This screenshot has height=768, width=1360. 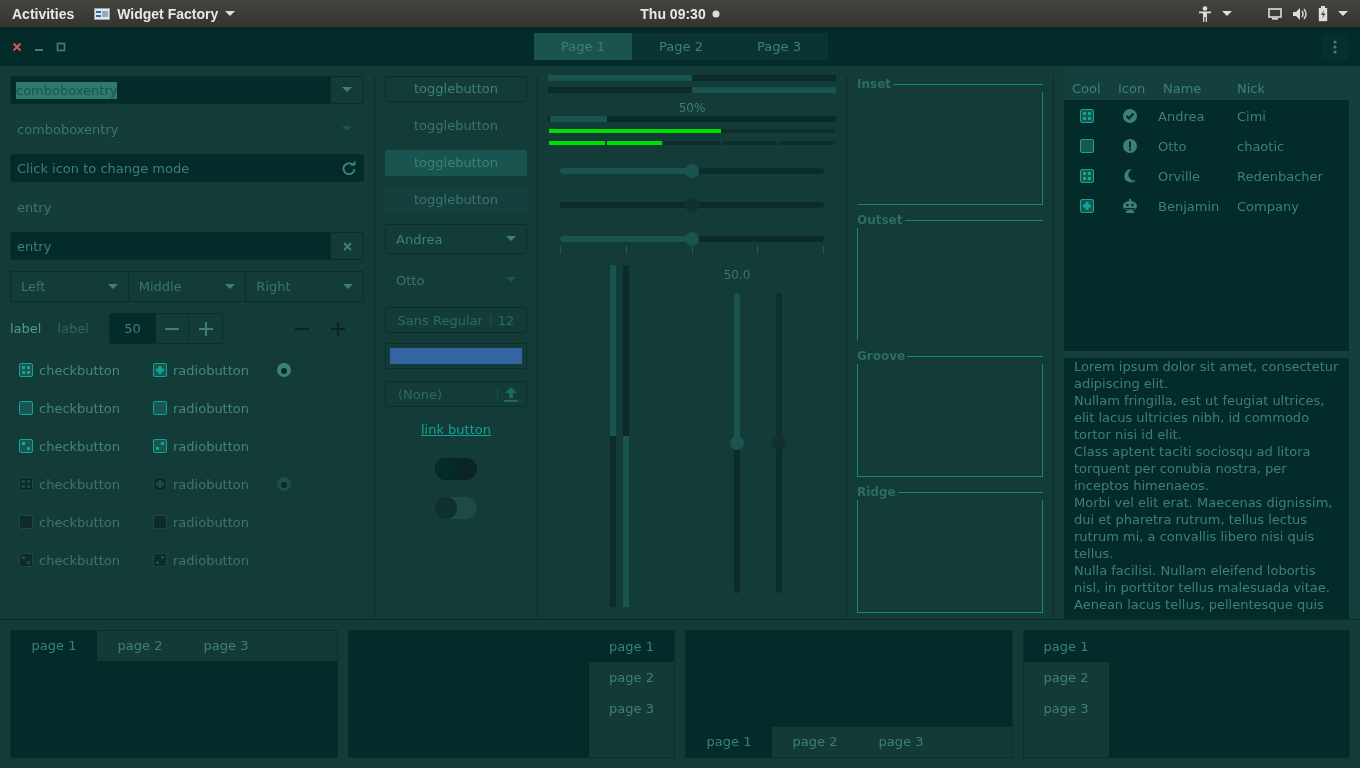 I want to click on color-button, so click(x=456, y=356).